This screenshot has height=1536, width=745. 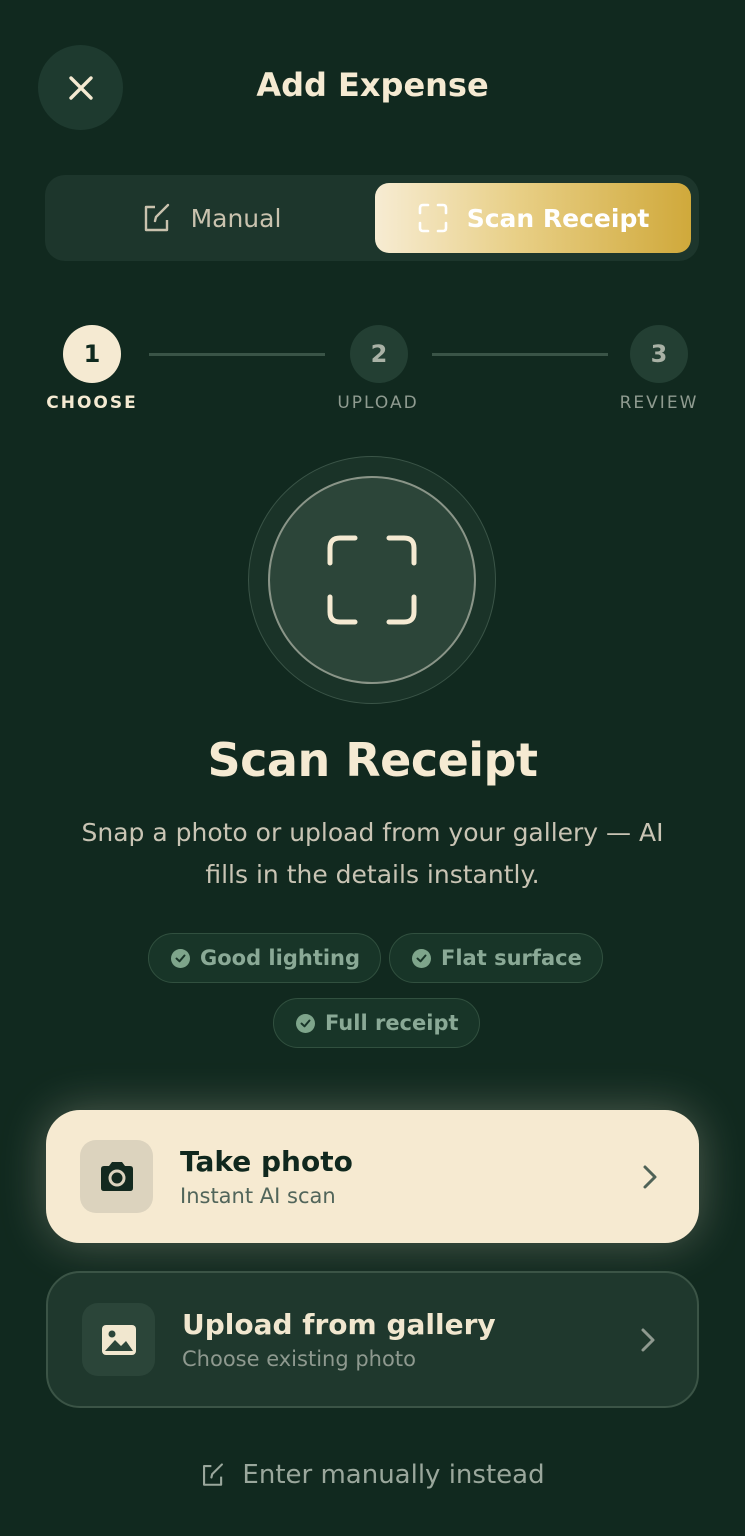 I want to click on step-1-label: CHOOSE, so click(x=92, y=403).